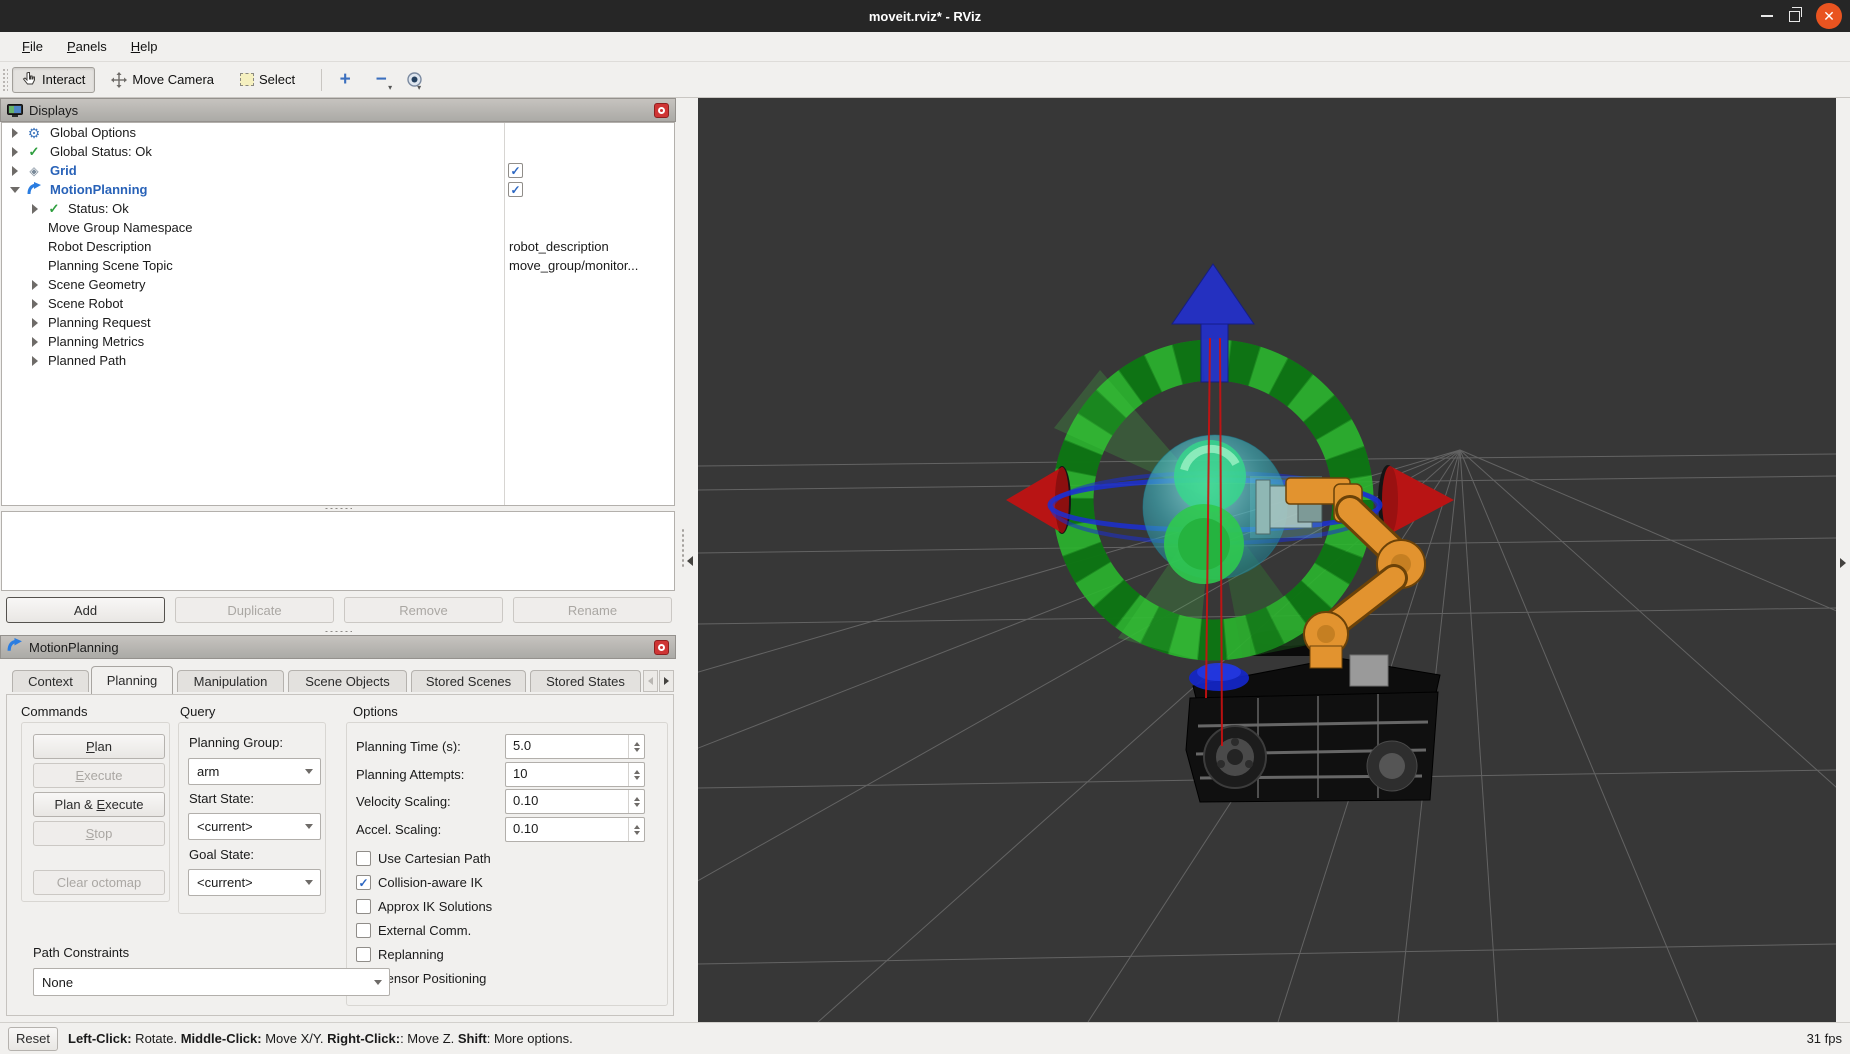 The height and width of the screenshot is (1054, 1850). I want to click on reset-button: Reset, so click(33, 1038).